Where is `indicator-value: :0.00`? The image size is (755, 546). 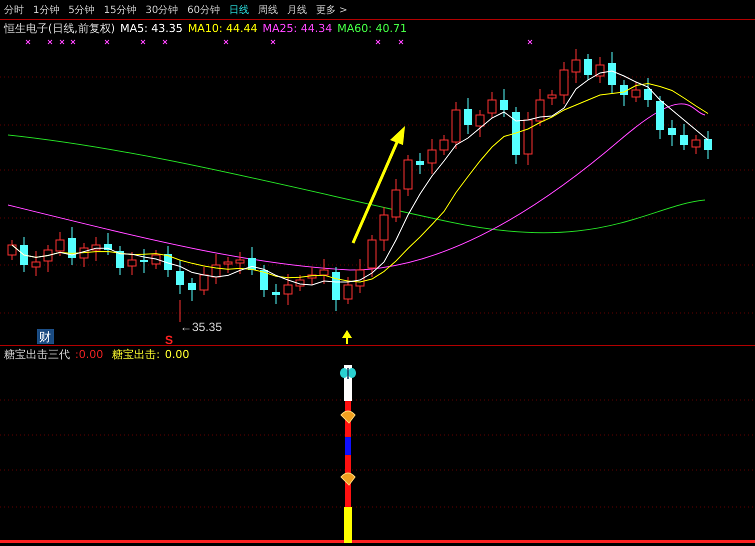
indicator-value: :0.00 is located at coordinates (89, 354).